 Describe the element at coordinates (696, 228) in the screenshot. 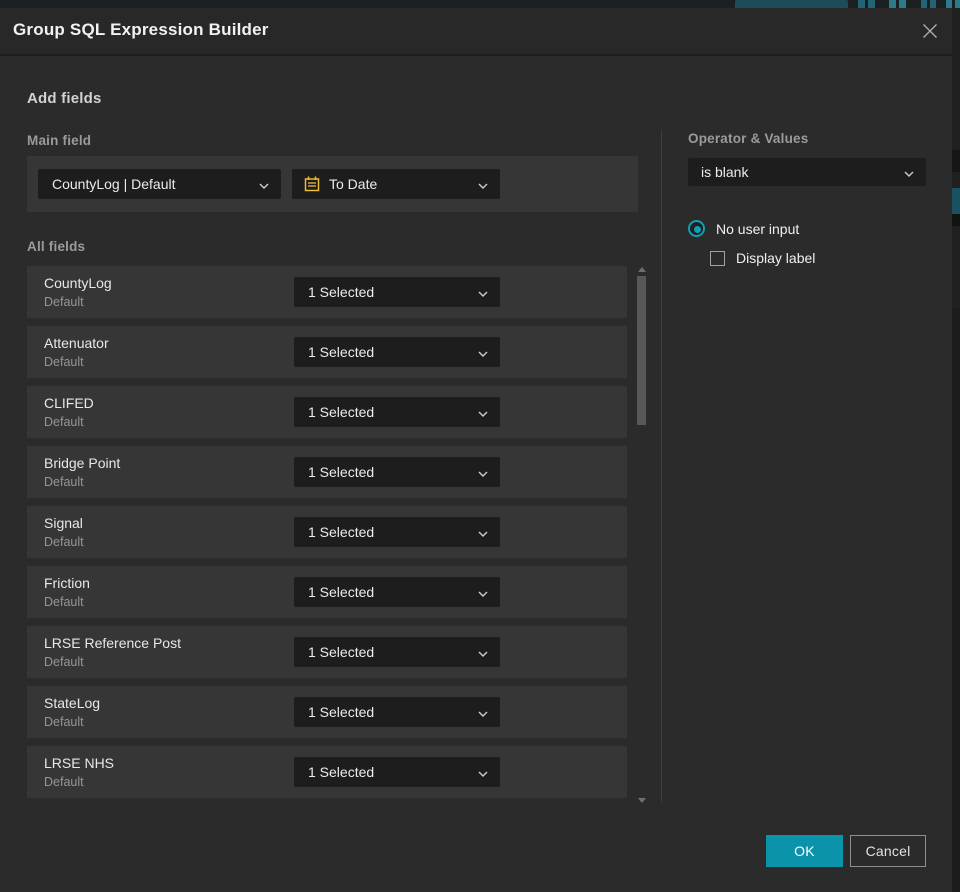

I see `radio-selected-icon` at that location.